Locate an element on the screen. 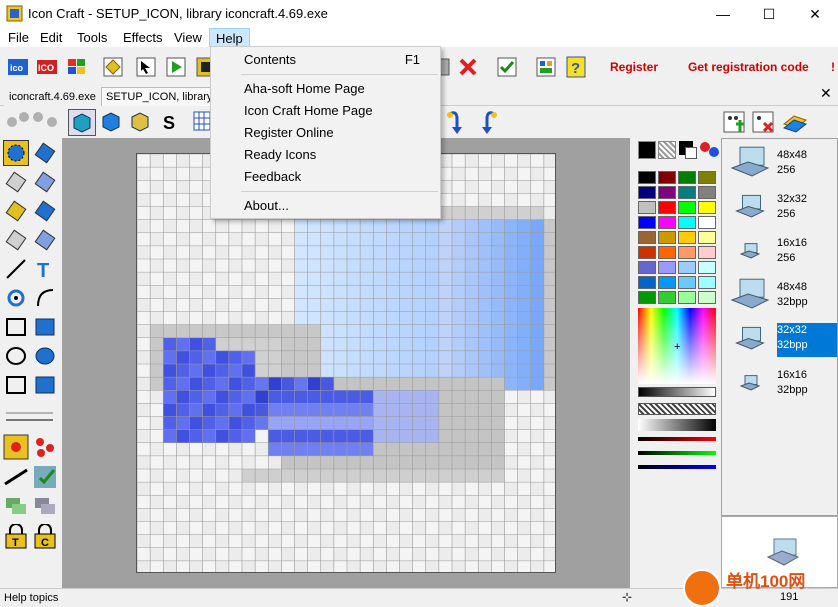 This screenshot has width=838, height=607. menu-item-feedback: Feedback is located at coordinates (325, 177).